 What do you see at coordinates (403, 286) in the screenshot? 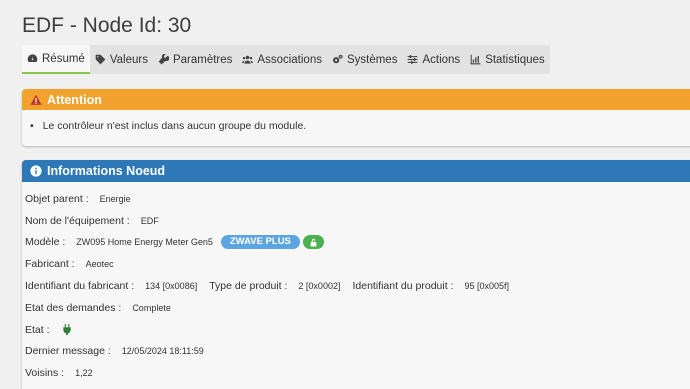
I see `product-id-label: Identifiant du produit :` at bounding box center [403, 286].